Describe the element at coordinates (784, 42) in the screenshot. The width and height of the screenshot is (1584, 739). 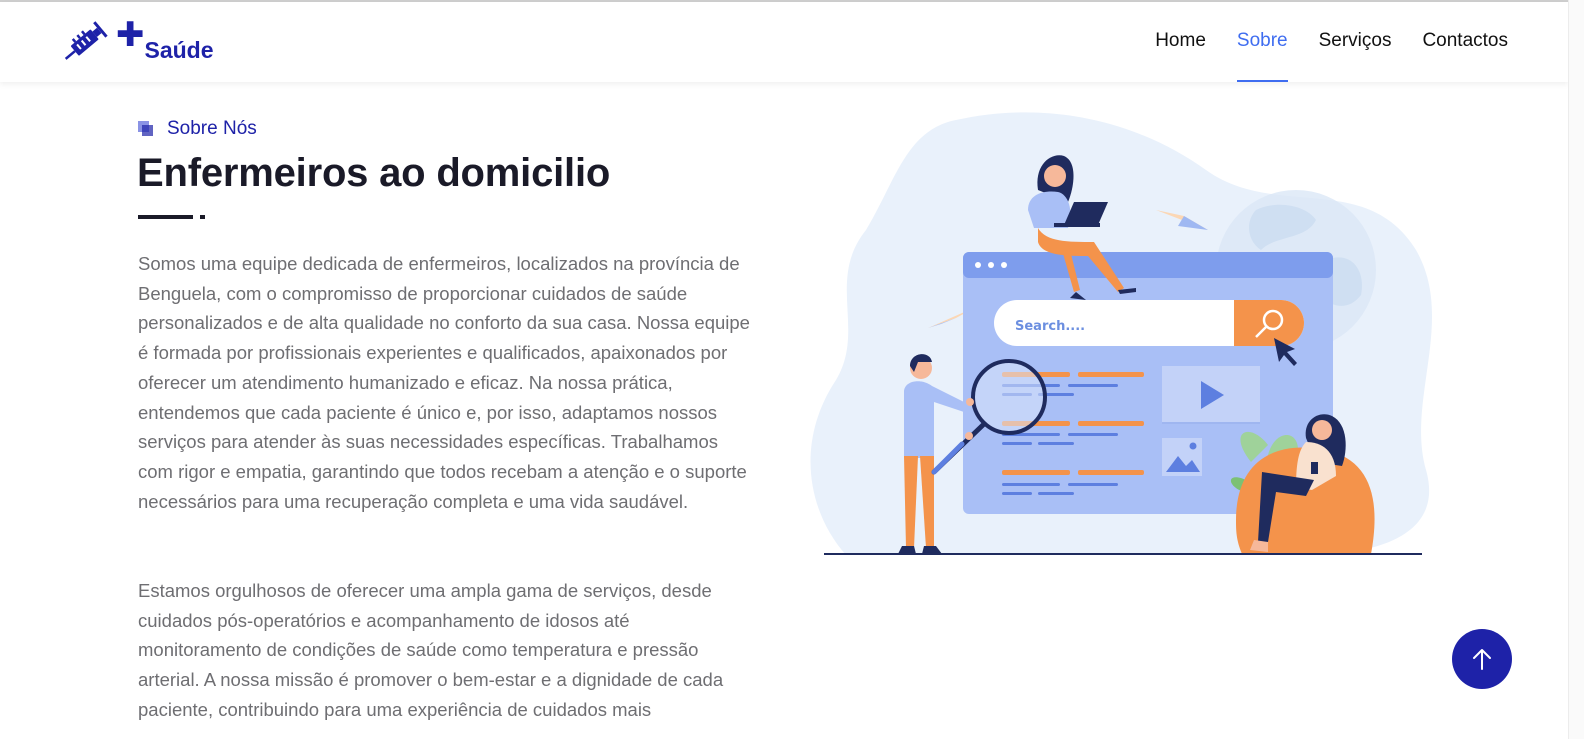
I see `site-header: ✚ Saúde Home Sobre Serviços Contactos` at that location.